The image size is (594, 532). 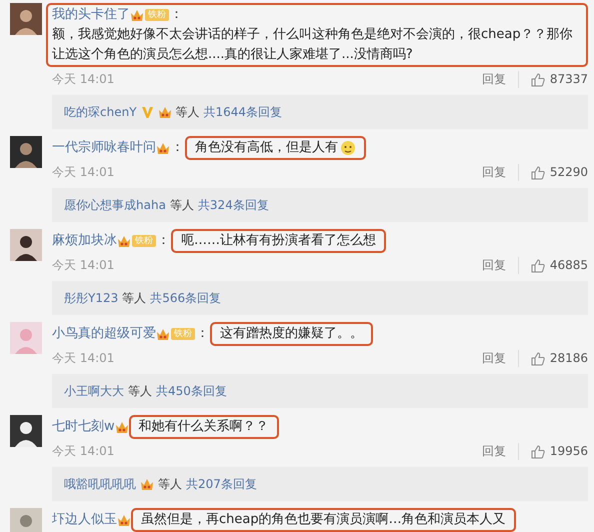 What do you see at coordinates (84, 520) in the screenshot?
I see `username: 圷边人似玉` at bounding box center [84, 520].